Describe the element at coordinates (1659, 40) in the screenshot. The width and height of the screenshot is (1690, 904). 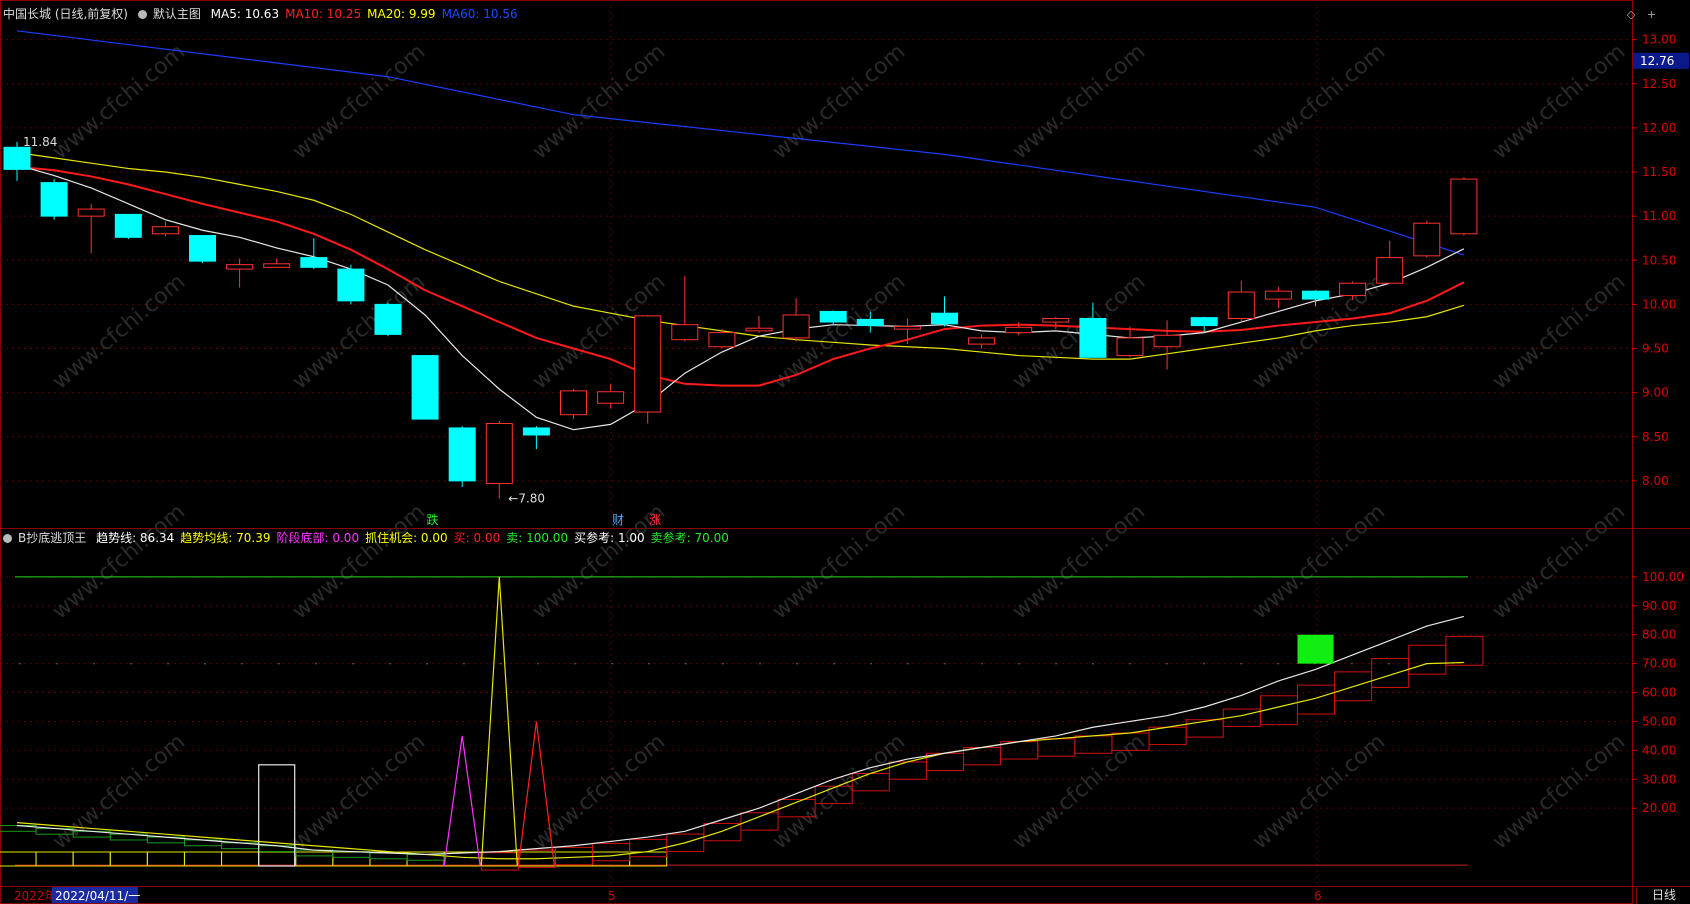
I see `price-tick-label: 13.00` at that location.